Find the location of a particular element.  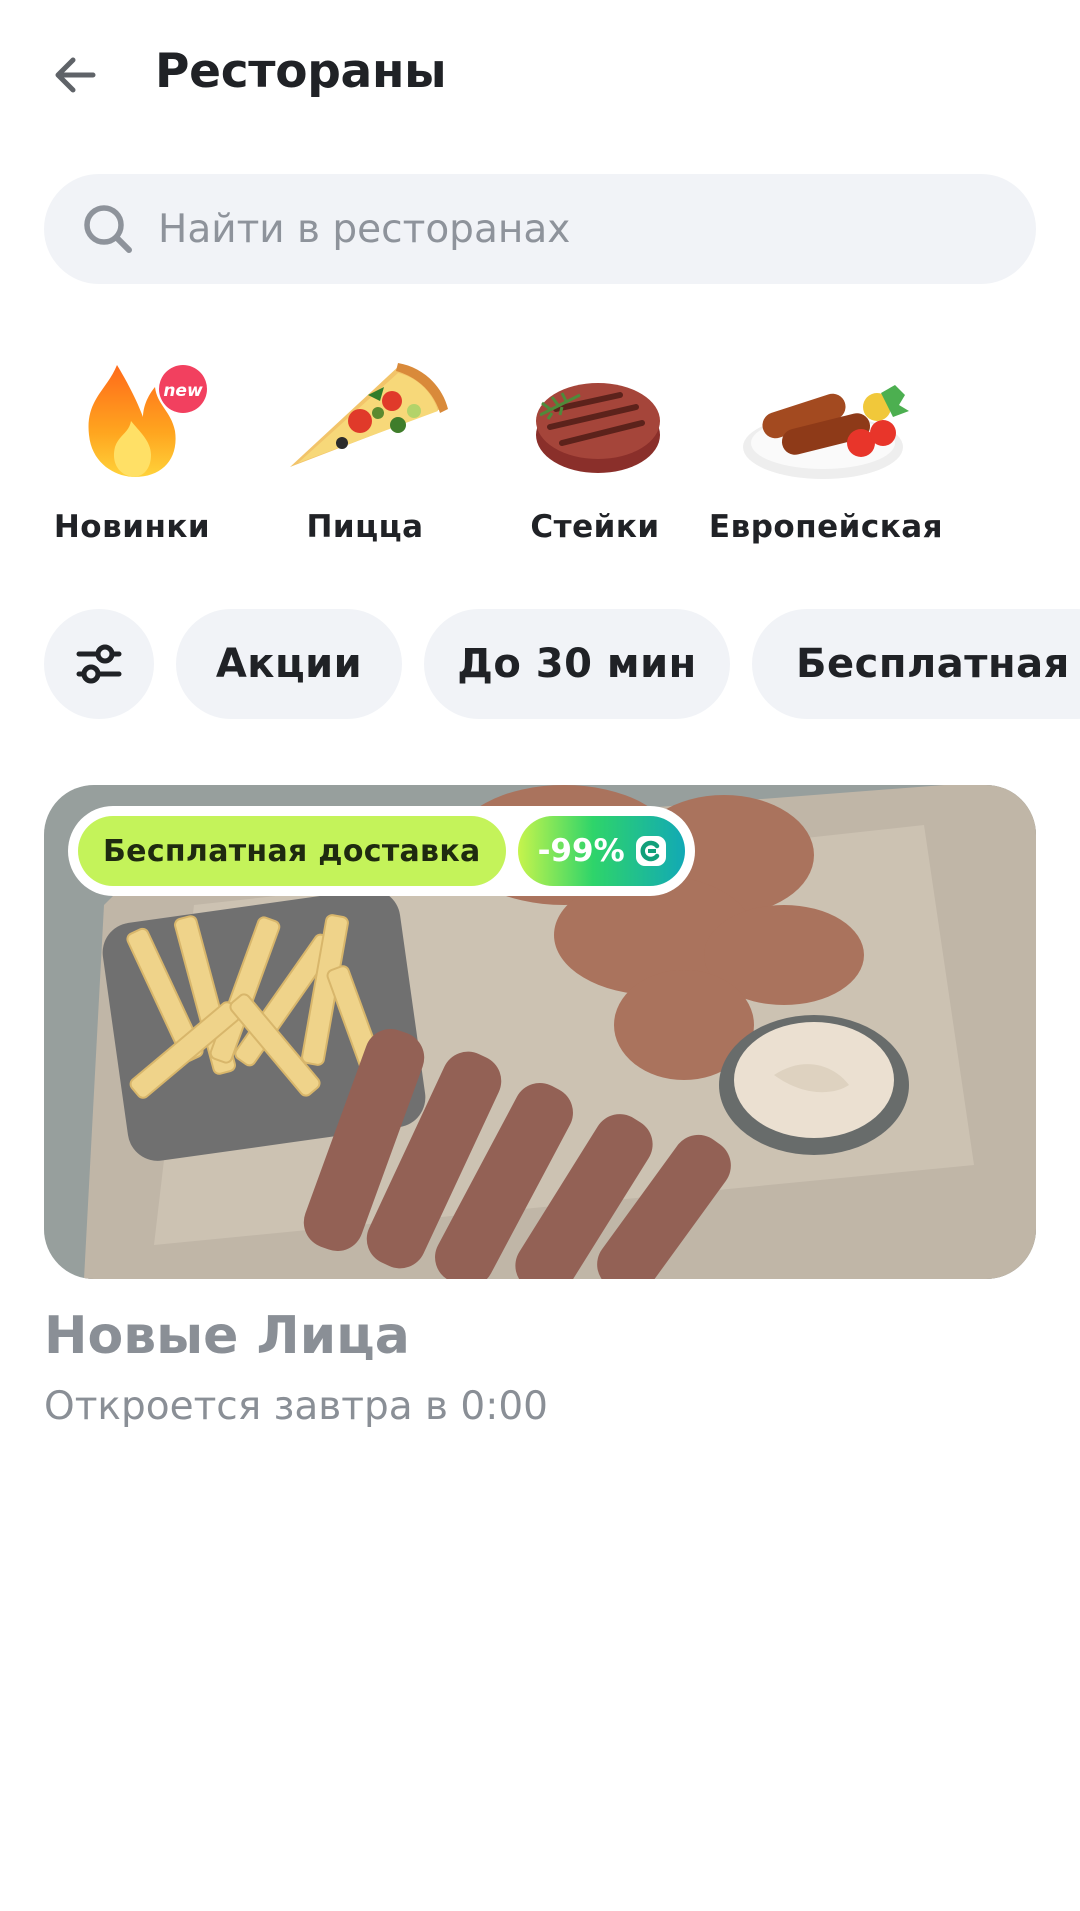

restaurant-badges: Бесплатная доставка -99% is located at coordinates (381, 851).